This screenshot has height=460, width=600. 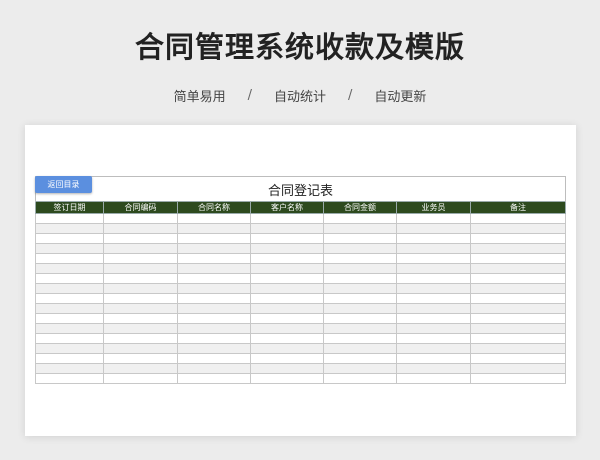 I want to click on back-to-index-button: 返回目录, so click(x=63, y=184).